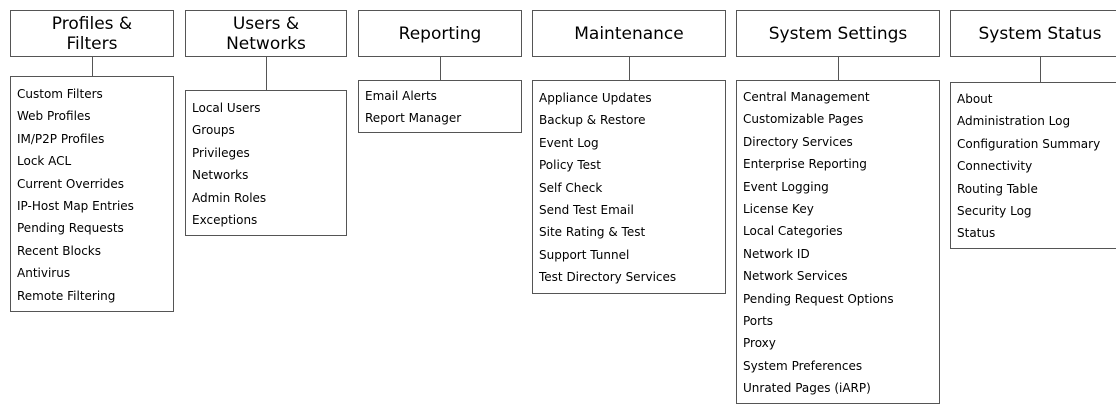  I want to click on menu-item-system-settings: Customizable Pages, so click(838, 119).